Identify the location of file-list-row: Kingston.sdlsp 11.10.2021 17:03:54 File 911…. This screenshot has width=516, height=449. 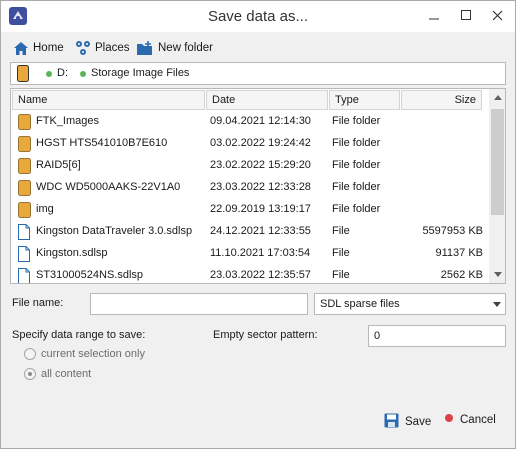
(250, 254).